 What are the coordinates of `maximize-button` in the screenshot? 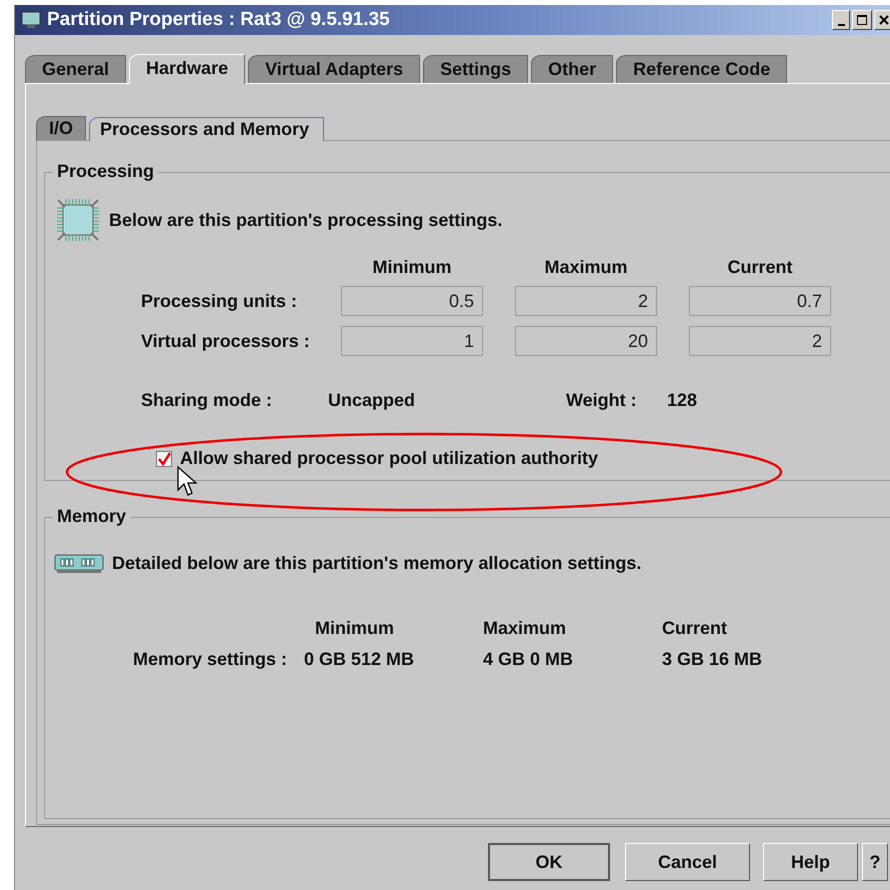 It's located at (862, 20).